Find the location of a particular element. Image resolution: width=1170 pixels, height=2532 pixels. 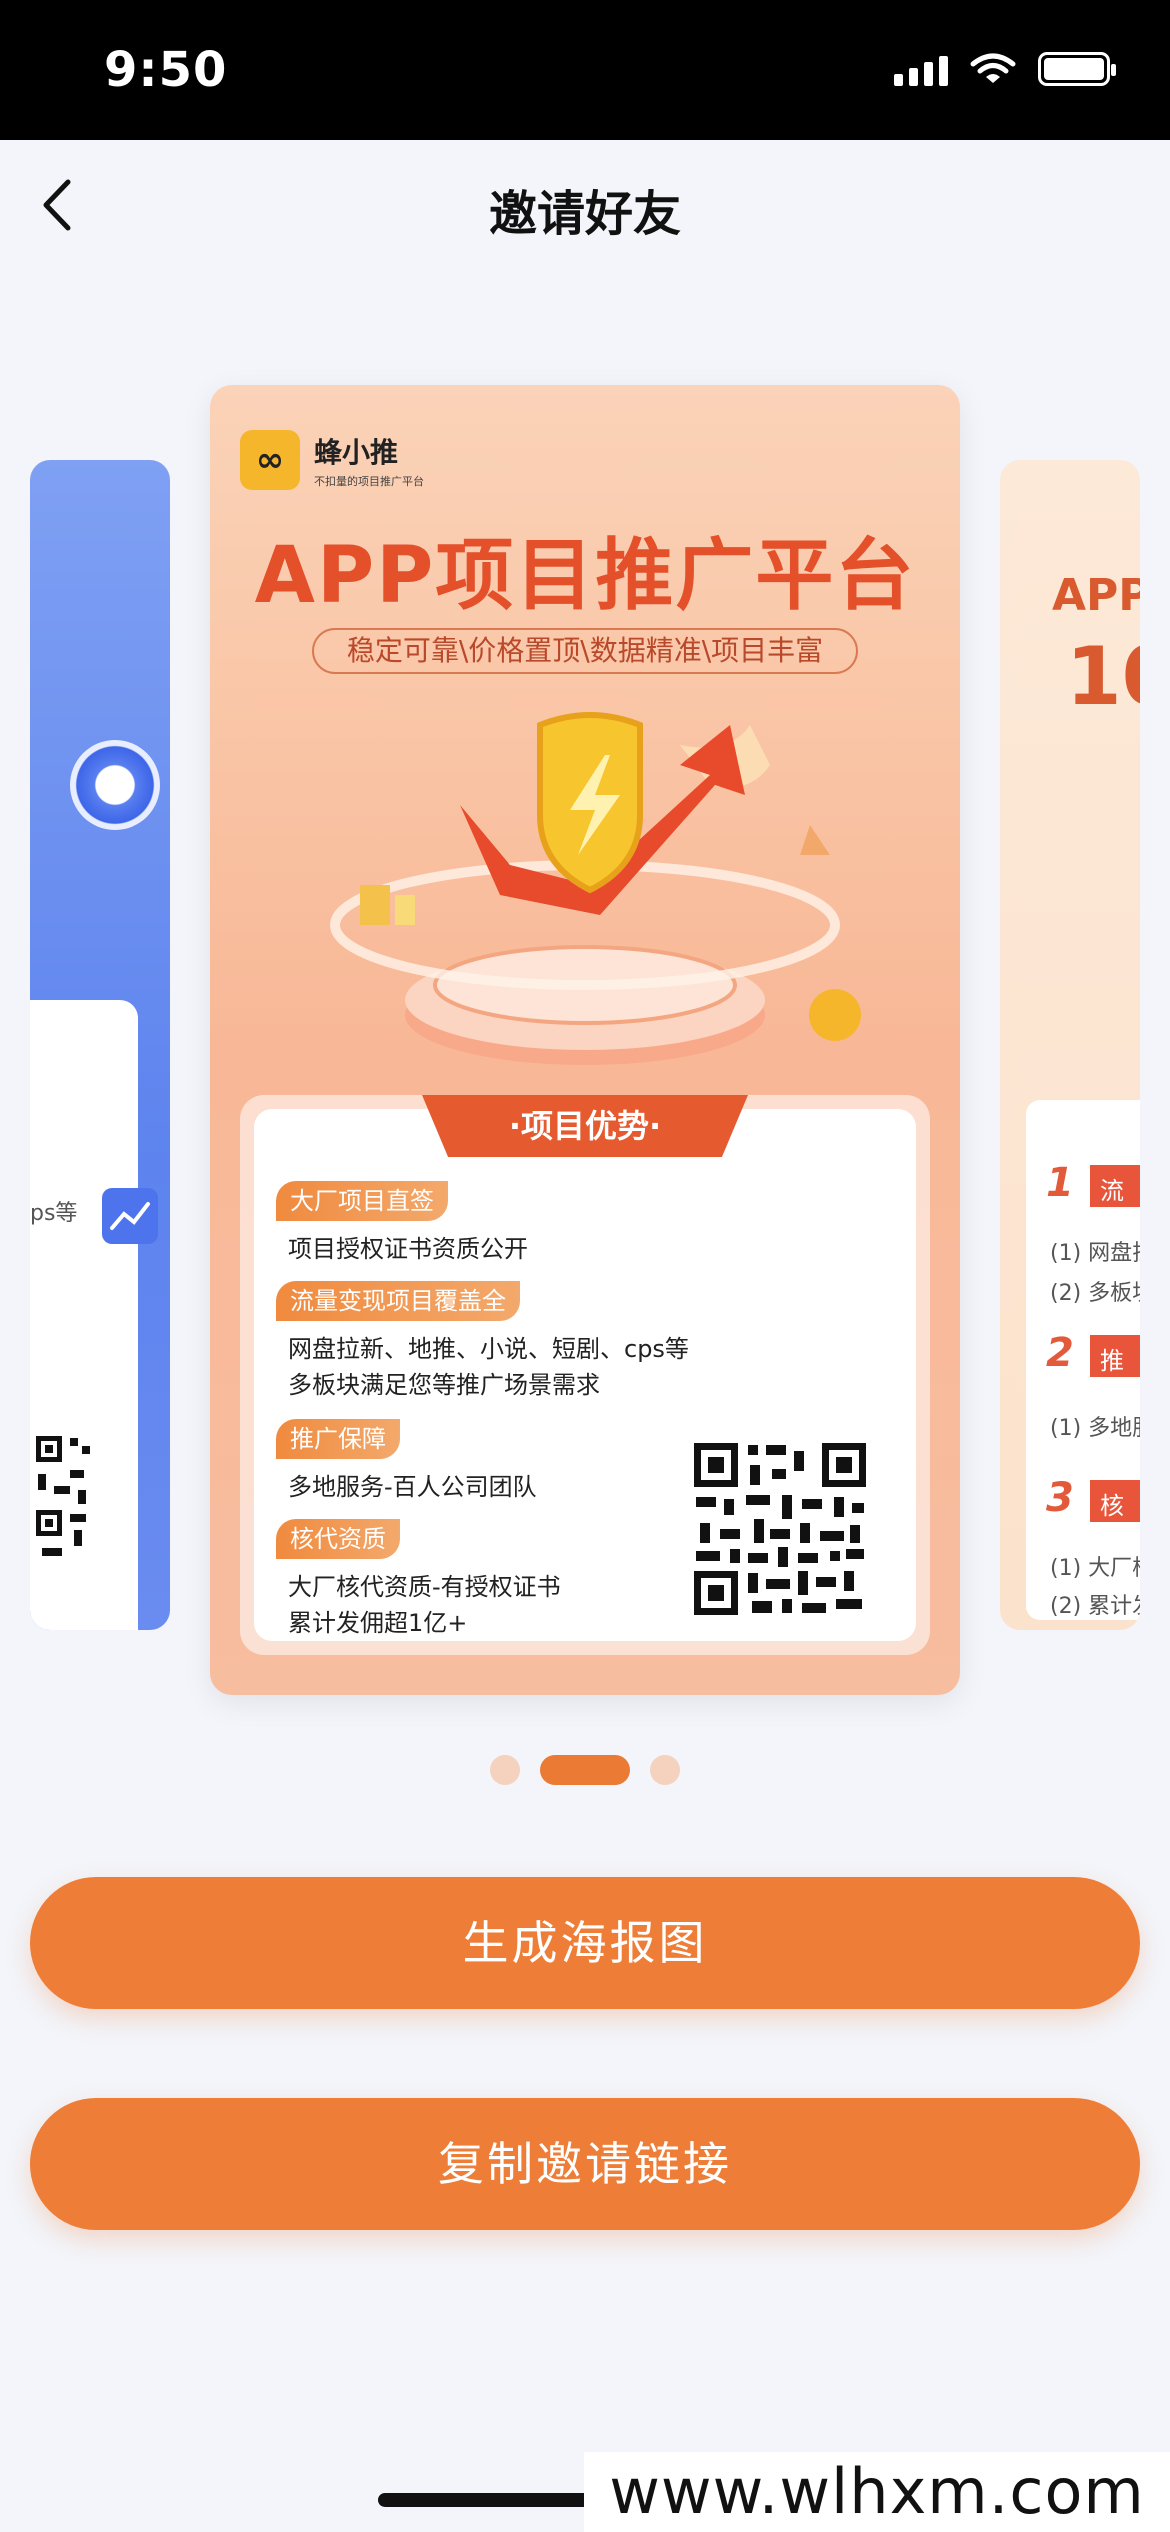

watermark: www.wlhxm.com is located at coordinates (877, 2492).